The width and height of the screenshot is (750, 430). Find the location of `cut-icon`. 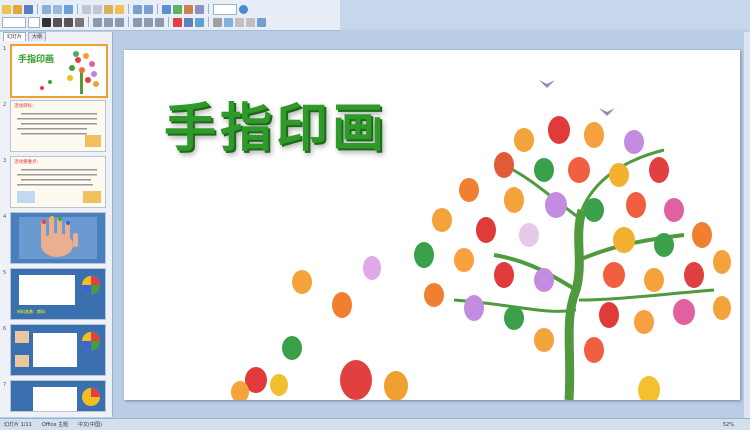

cut-icon is located at coordinates (86, 9).